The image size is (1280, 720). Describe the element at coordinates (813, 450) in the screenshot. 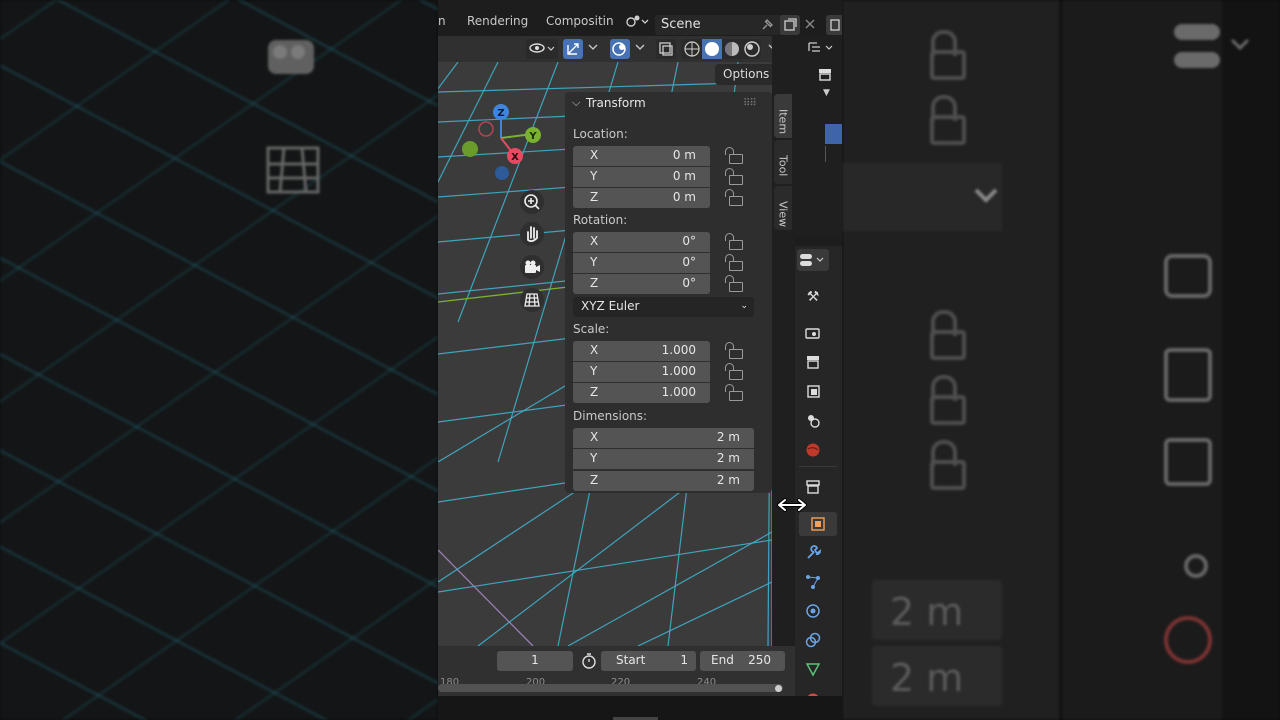

I see `world-icon` at that location.